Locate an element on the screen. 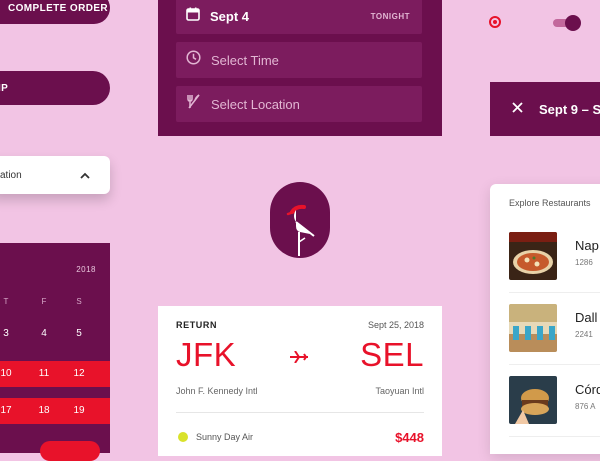 This screenshot has height=461, width=600. complete-order-button: COMPLETE ORDER is located at coordinates (55, 12).